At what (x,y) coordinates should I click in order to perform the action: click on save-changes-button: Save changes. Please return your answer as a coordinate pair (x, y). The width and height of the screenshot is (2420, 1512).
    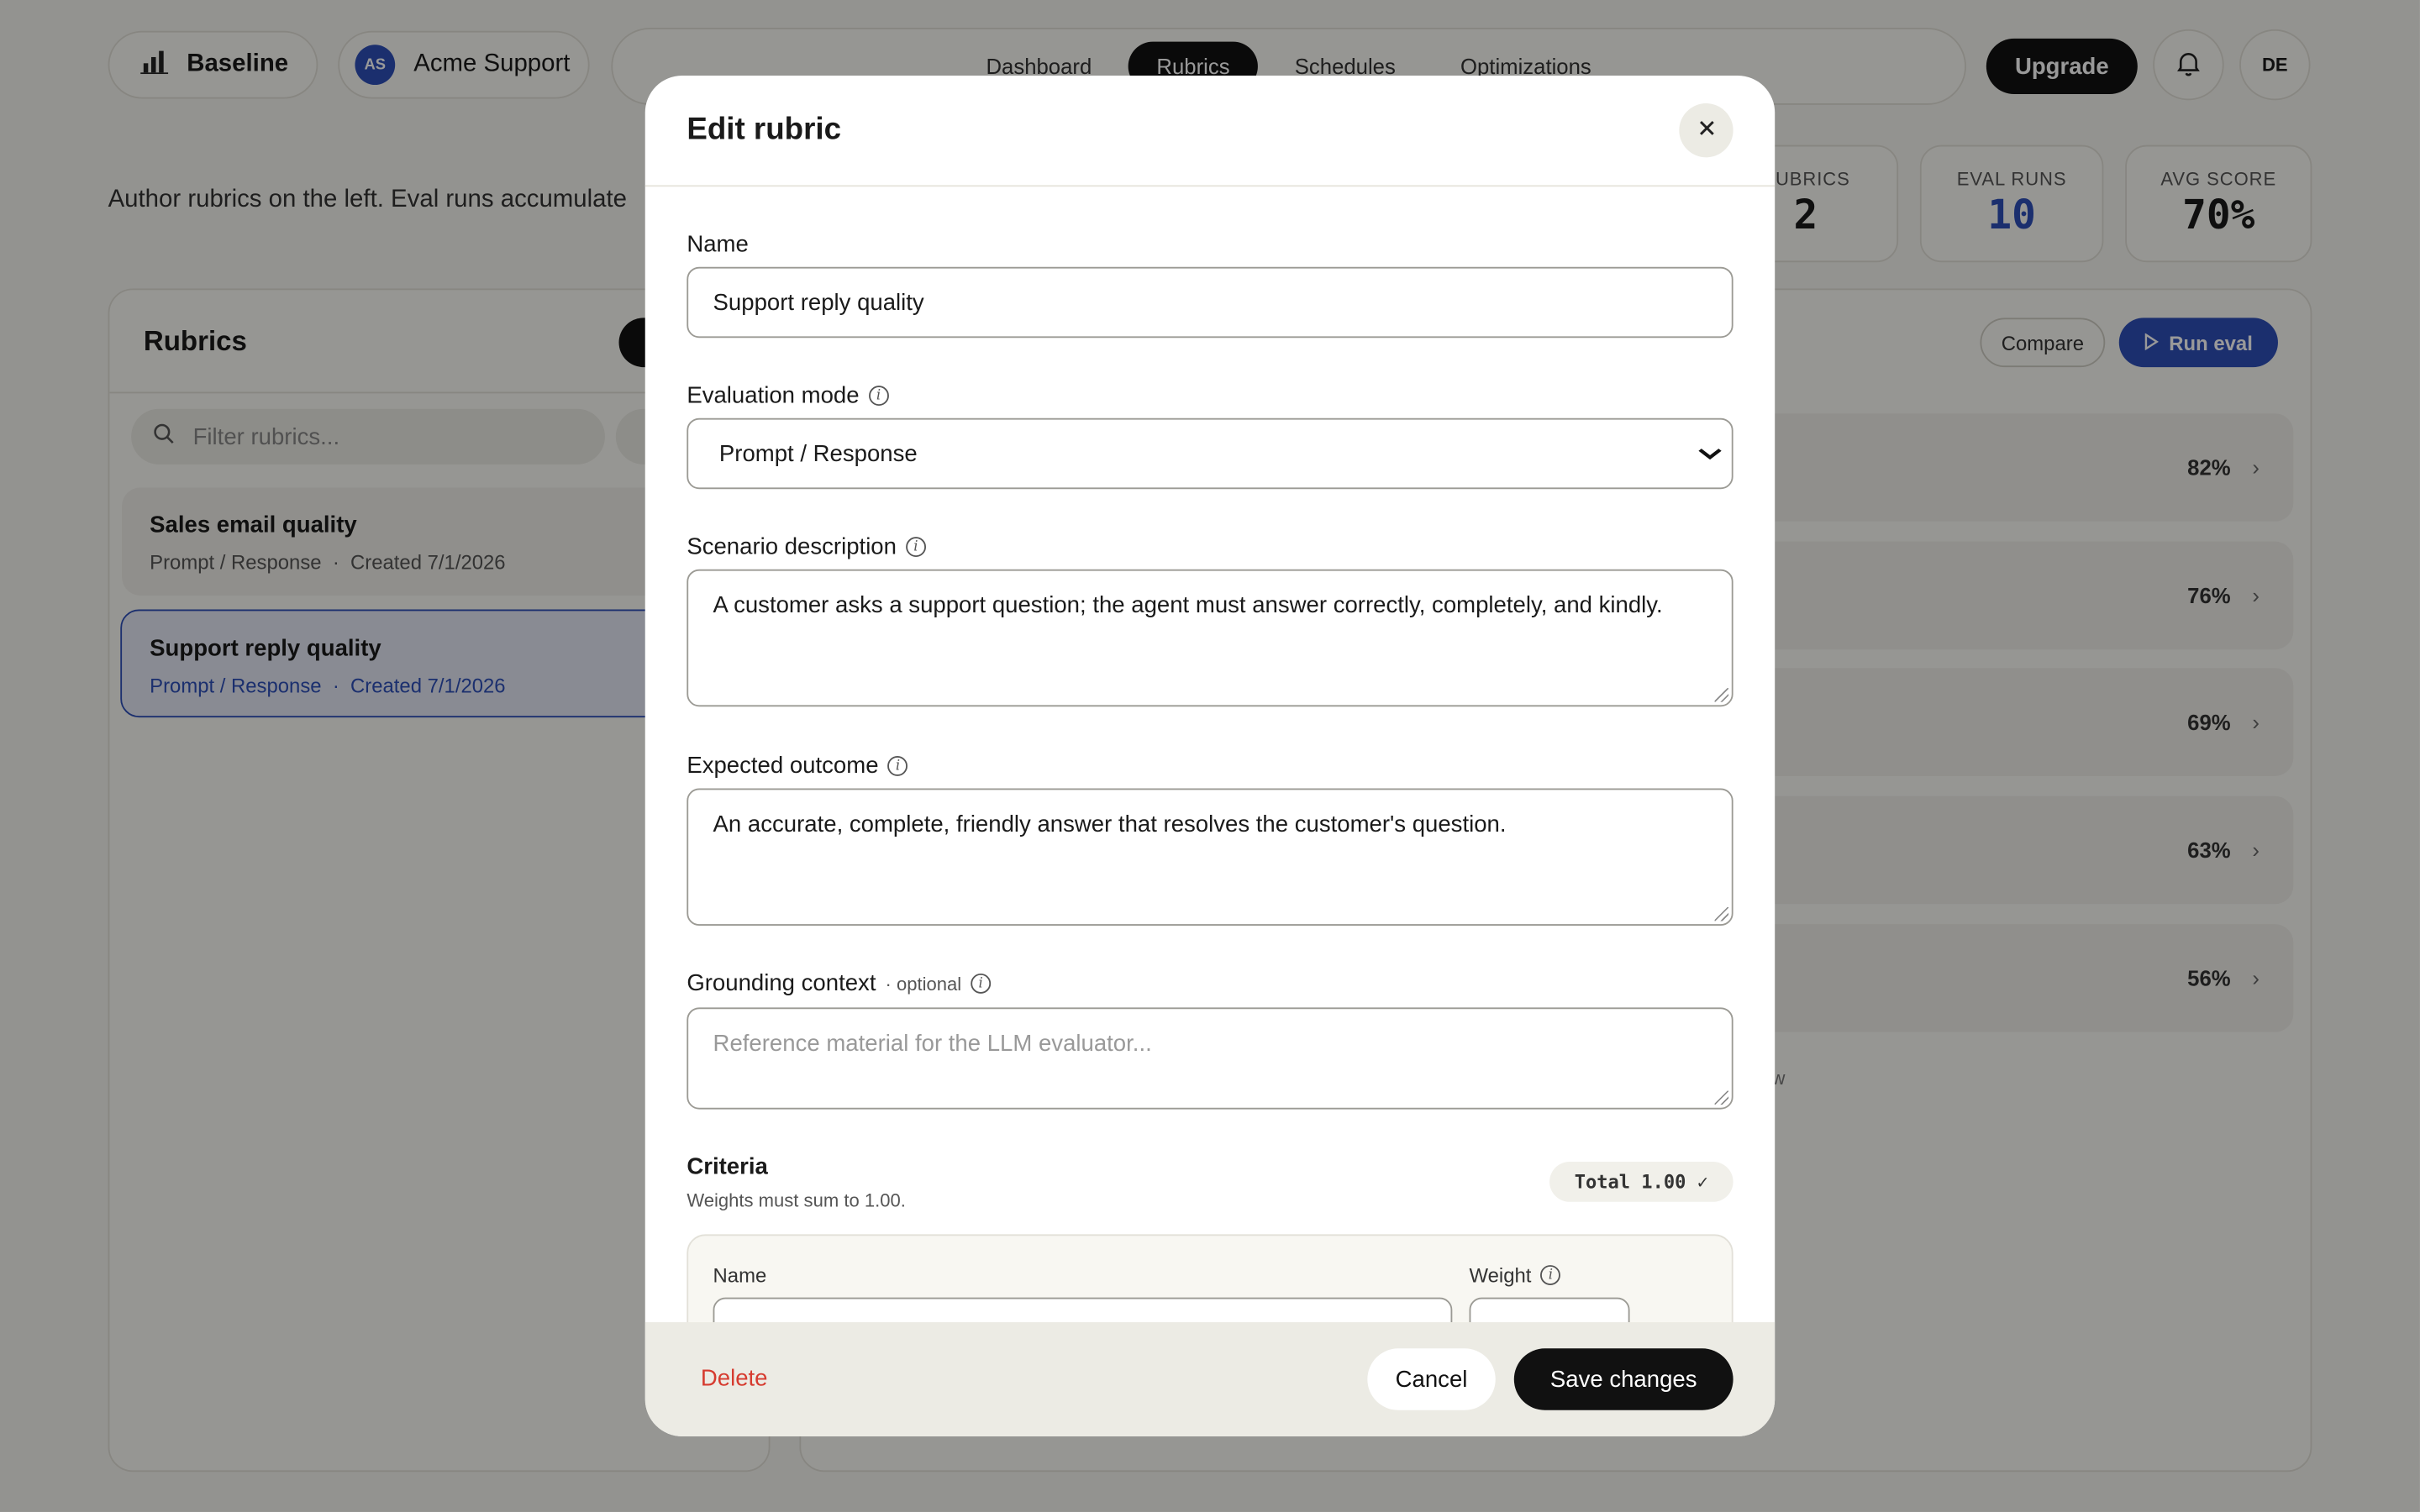
    Looking at the image, I should click on (1623, 1379).